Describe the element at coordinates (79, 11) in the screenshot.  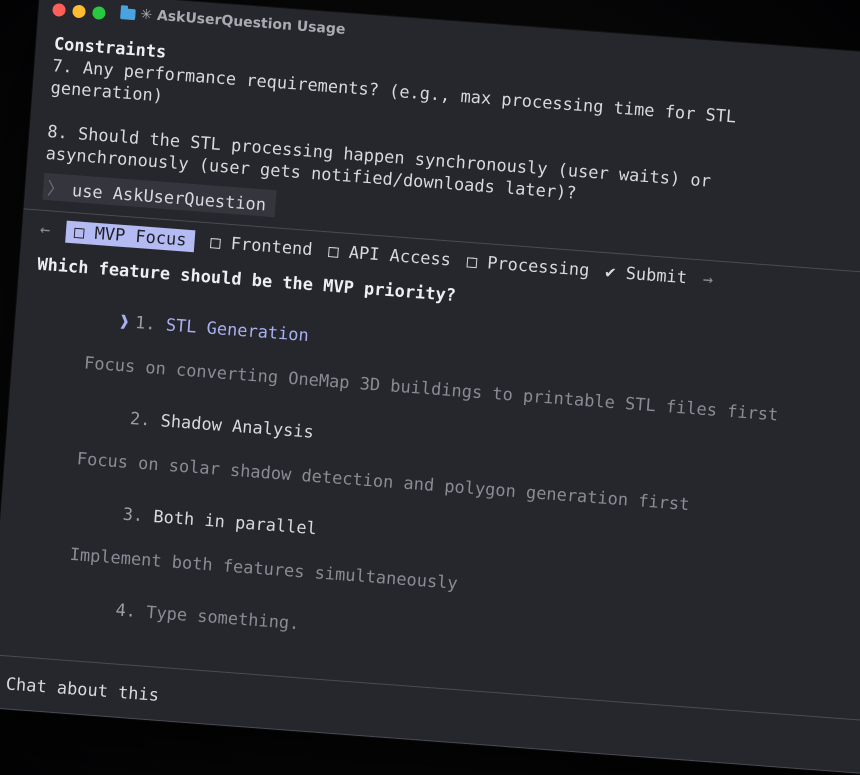
I see `minimize-window-button` at that location.